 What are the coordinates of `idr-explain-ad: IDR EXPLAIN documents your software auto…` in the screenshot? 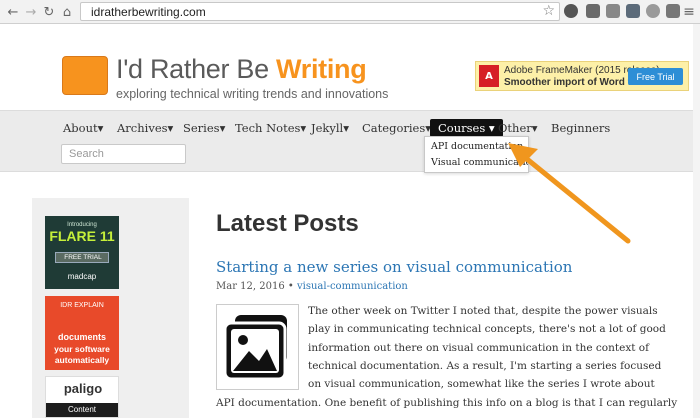 It's located at (82, 333).